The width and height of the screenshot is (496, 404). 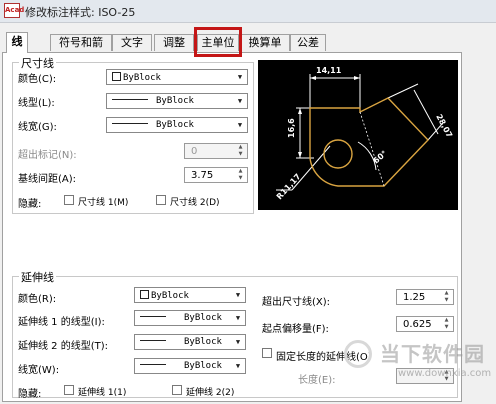 What do you see at coordinates (61, 322) in the screenshot?
I see `ext-linetype1-label: 延伸线 1 的线型(I):` at bounding box center [61, 322].